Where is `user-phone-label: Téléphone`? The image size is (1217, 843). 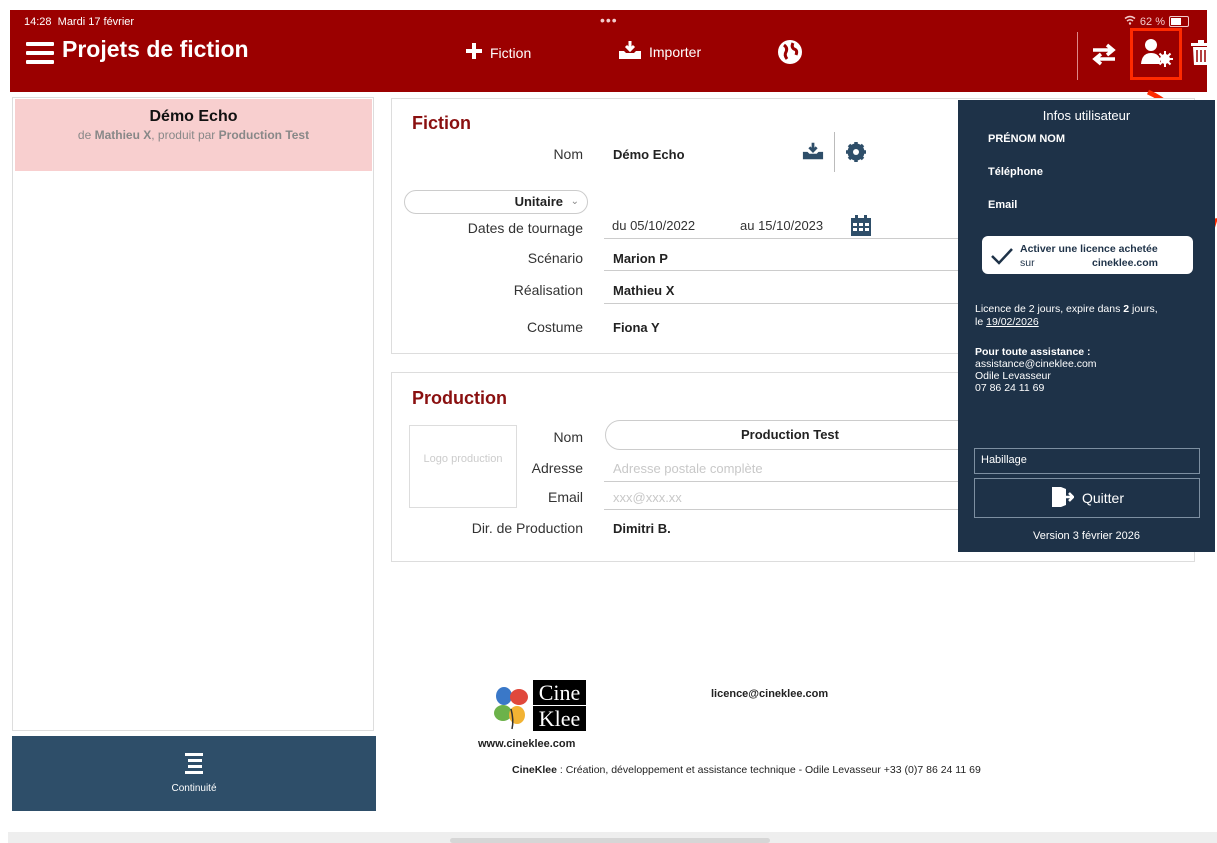 user-phone-label: Téléphone is located at coordinates (1015, 172).